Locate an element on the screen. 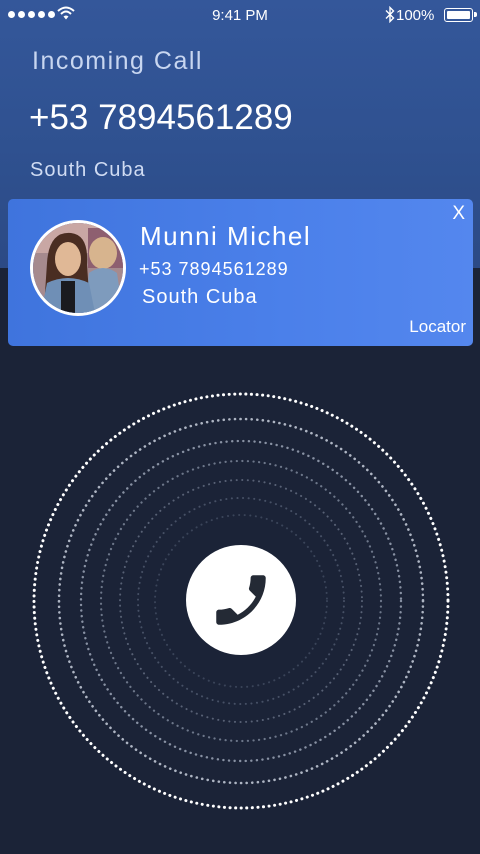  bluetooth-icon is located at coordinates (390, 14).